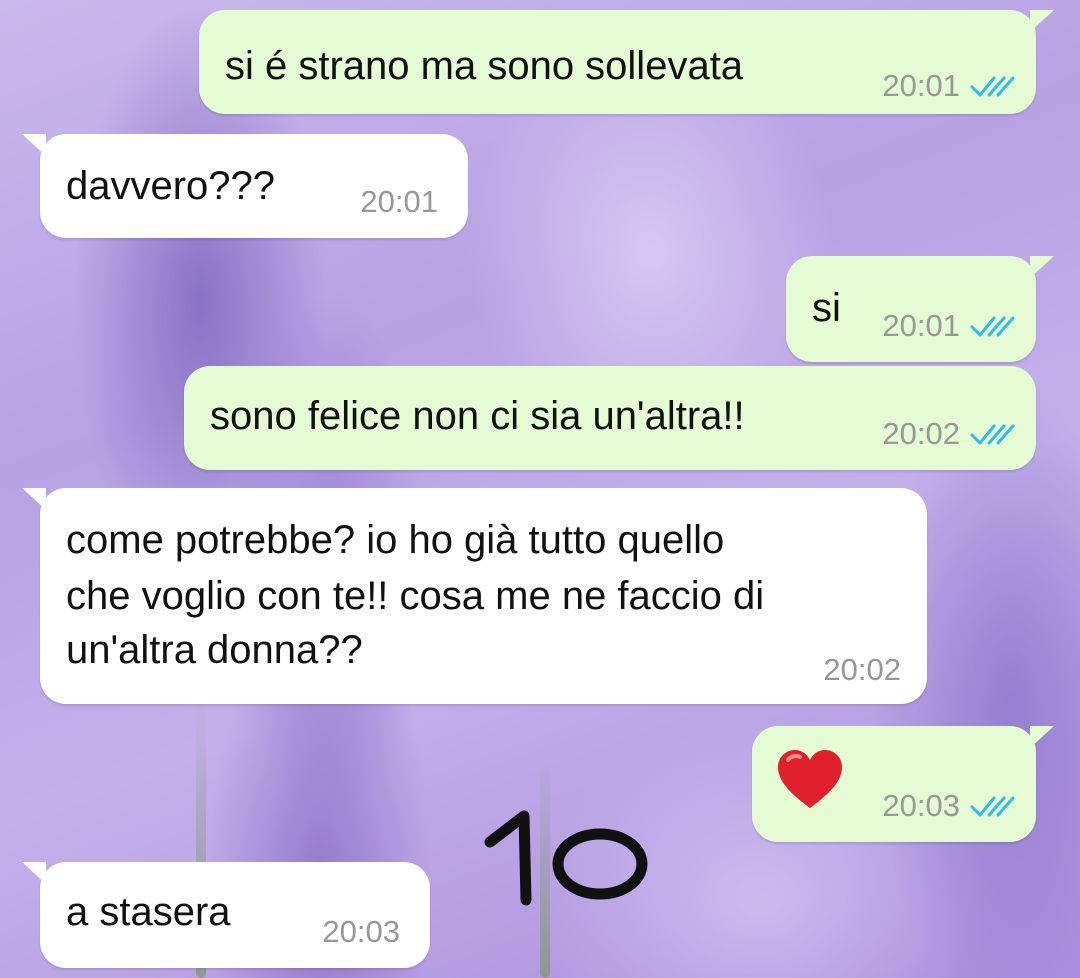  I want to click on message-text: davvero???, so click(171, 186).